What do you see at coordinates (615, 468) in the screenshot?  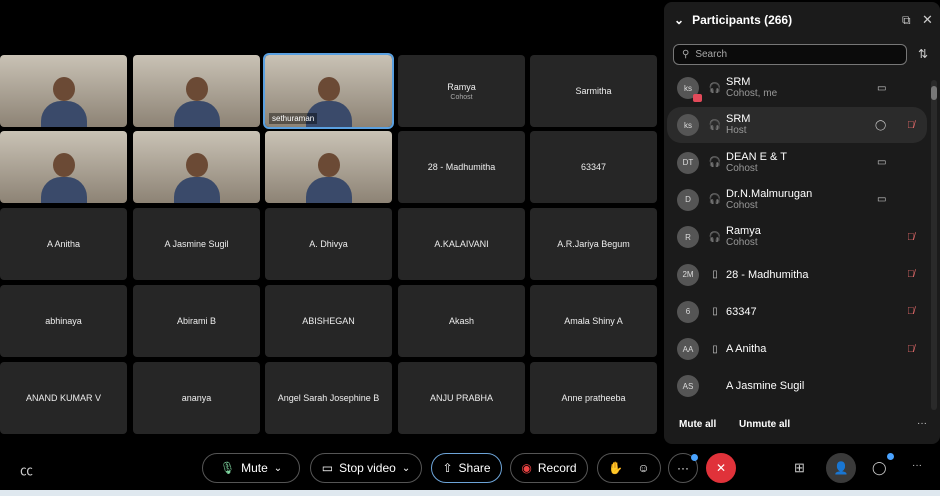 I see `raise-hand-icon: ✋` at bounding box center [615, 468].